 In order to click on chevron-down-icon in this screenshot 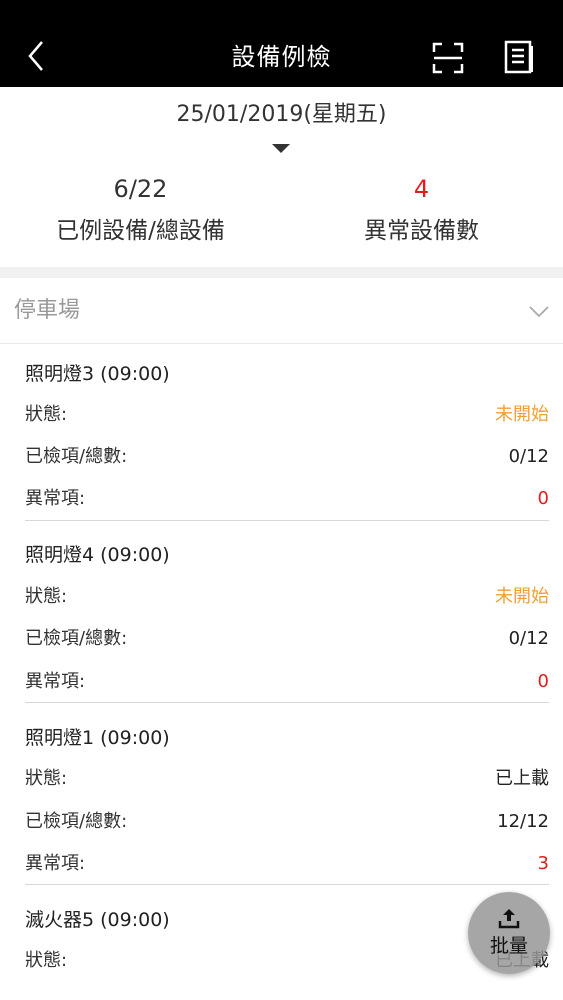, I will do `click(539, 312)`.